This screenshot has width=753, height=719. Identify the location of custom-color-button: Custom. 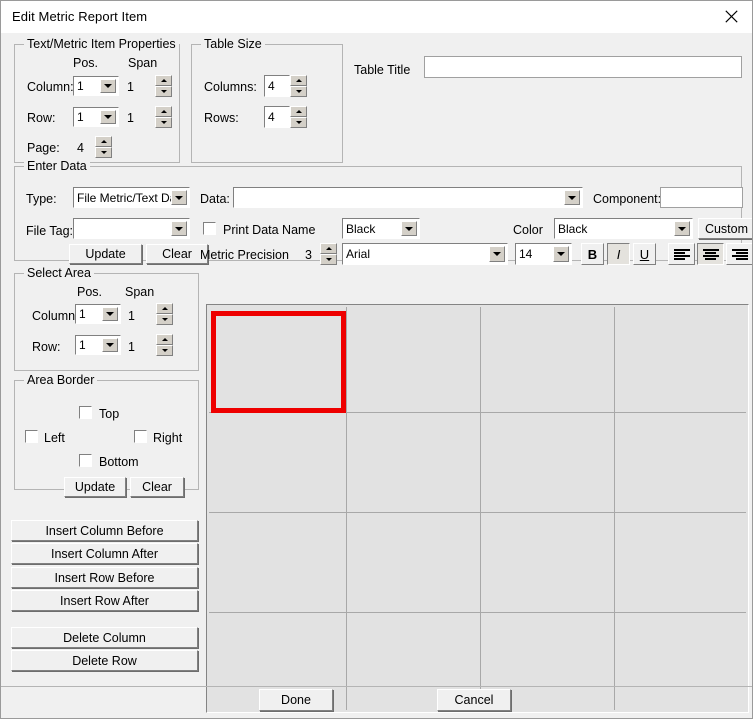
(725, 228).